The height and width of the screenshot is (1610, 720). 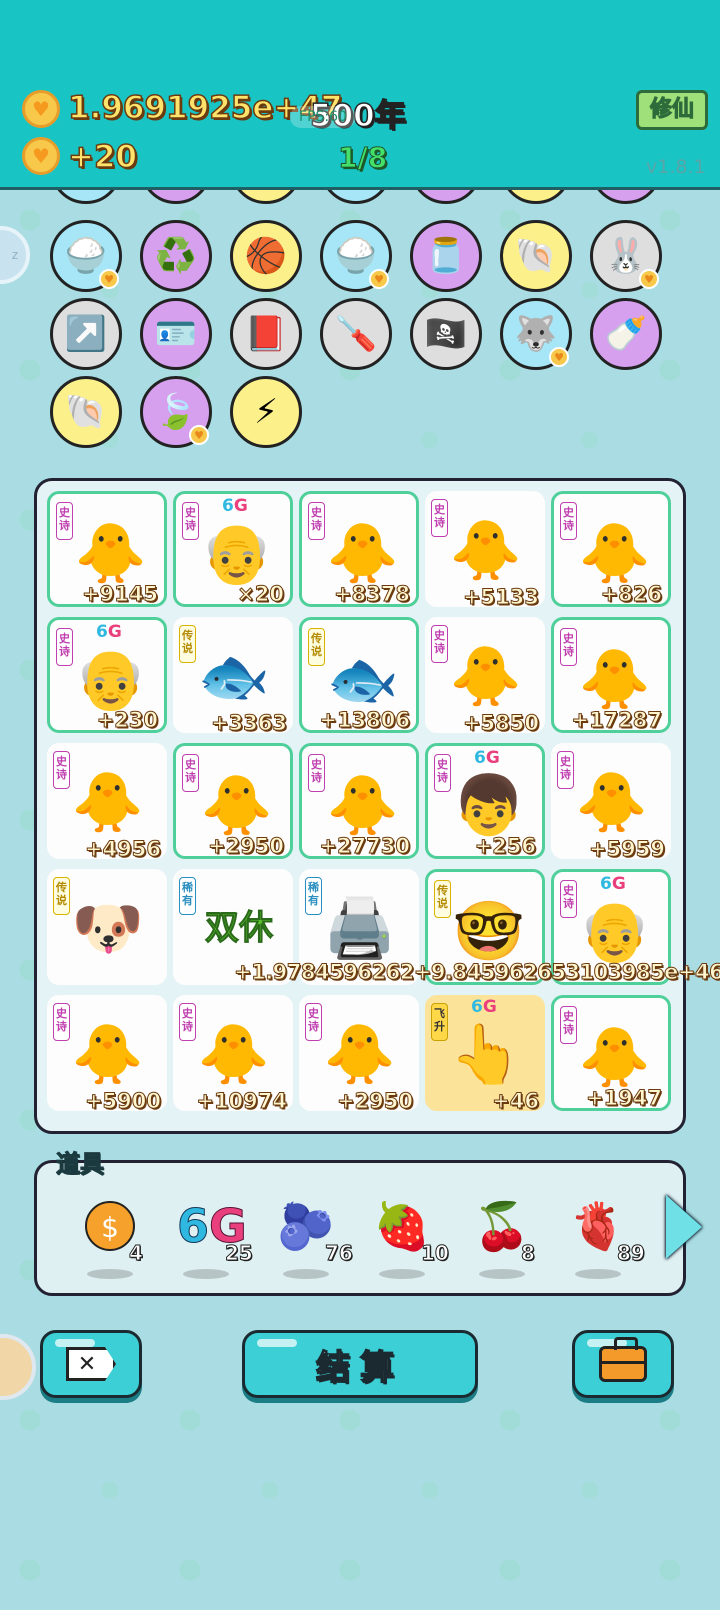 What do you see at coordinates (489, 931) in the screenshot?
I see `card-character-icon: 🤓` at bounding box center [489, 931].